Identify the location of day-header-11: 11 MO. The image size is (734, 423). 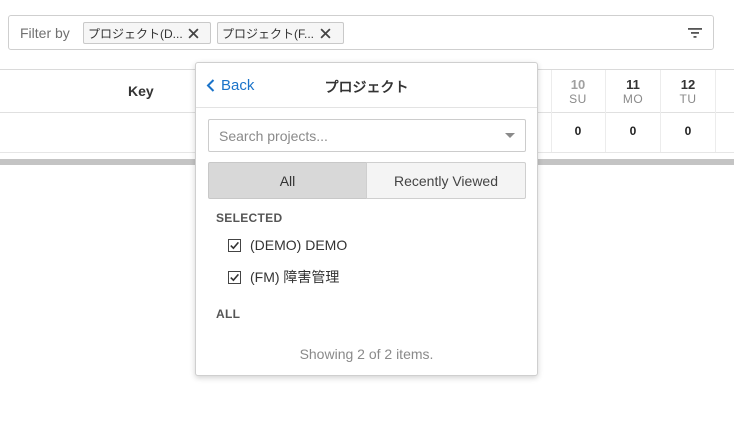
(633, 91).